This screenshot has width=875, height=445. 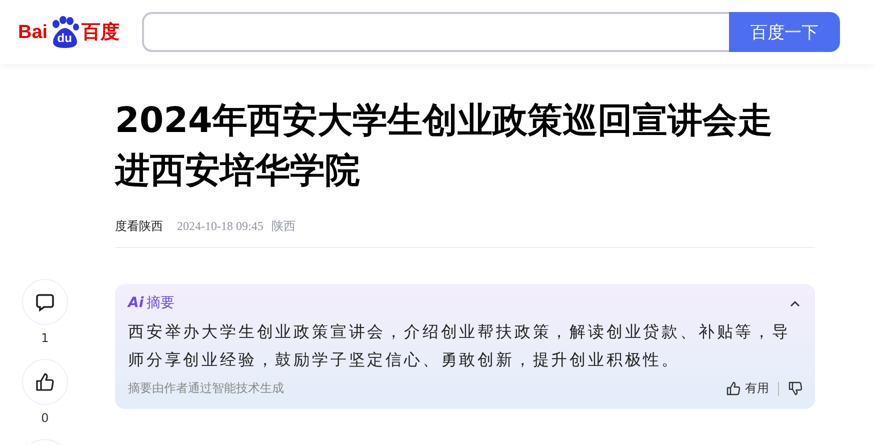 I want to click on logo-text: 百度, so click(x=101, y=32).